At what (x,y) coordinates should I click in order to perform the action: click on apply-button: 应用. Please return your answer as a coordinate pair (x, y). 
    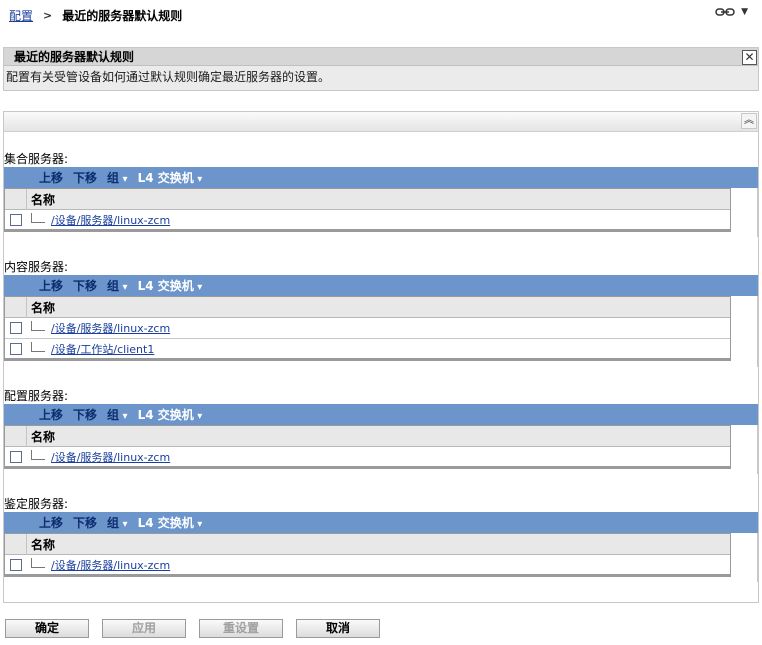
    Looking at the image, I should click on (144, 628).